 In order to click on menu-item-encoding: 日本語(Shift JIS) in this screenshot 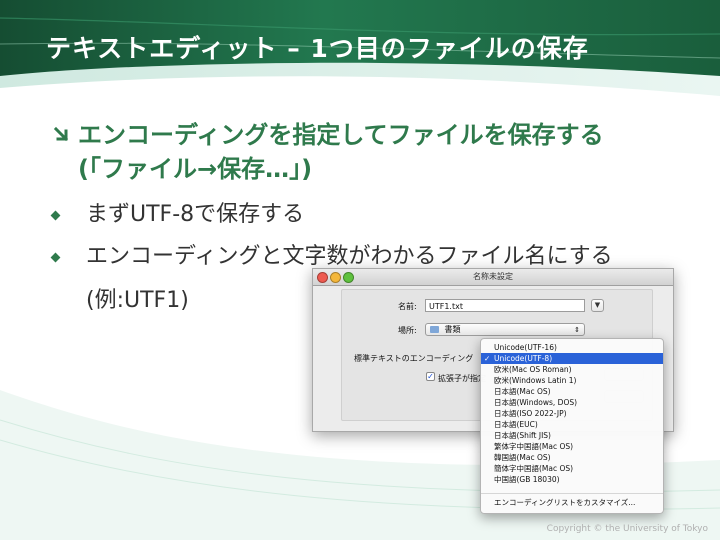, I will do `click(572, 435)`.